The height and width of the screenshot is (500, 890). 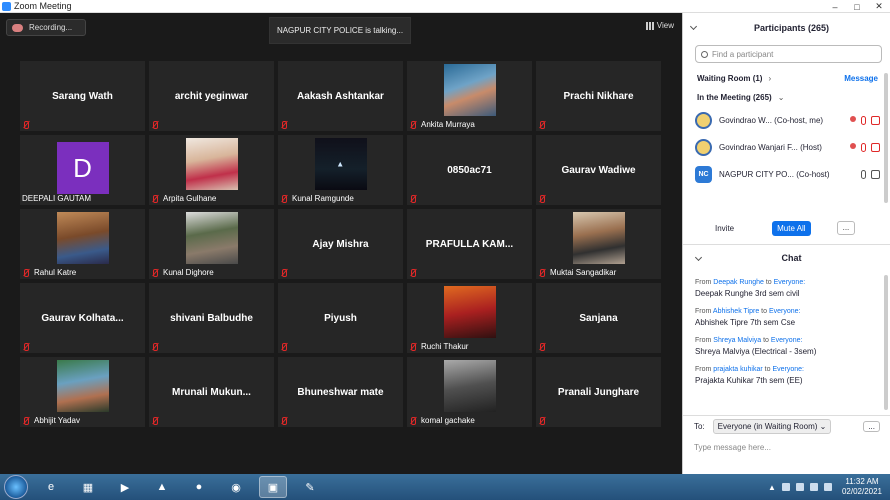 I want to click on battery-icon, so click(x=813, y=487).